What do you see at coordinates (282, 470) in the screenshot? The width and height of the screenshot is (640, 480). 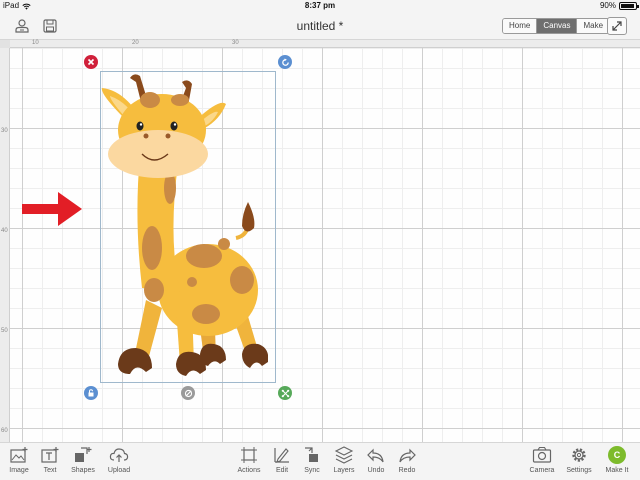 I see `edit-label: Edit` at bounding box center [282, 470].